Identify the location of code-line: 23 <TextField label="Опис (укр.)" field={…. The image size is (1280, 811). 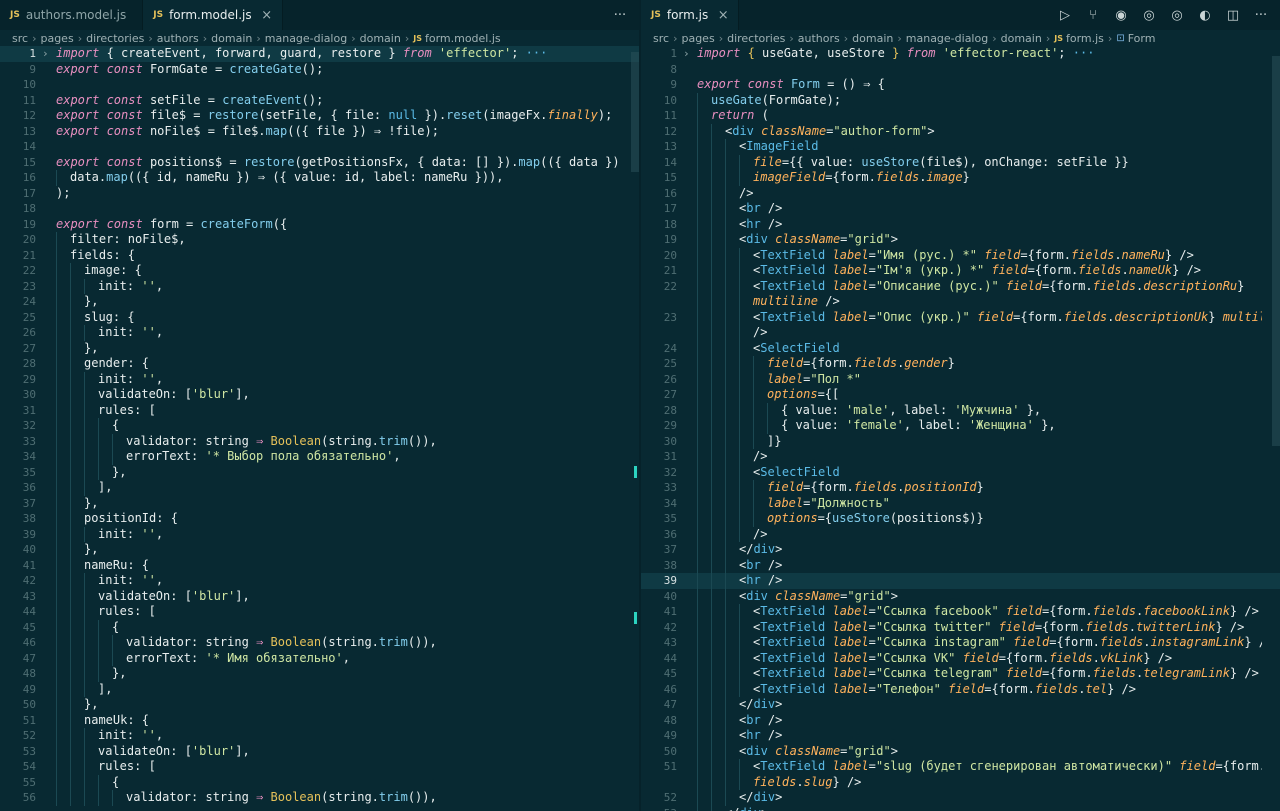
(960, 317).